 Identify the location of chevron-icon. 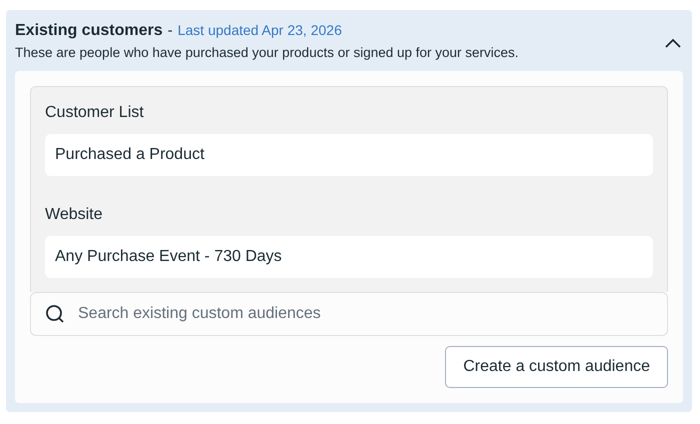
(673, 43).